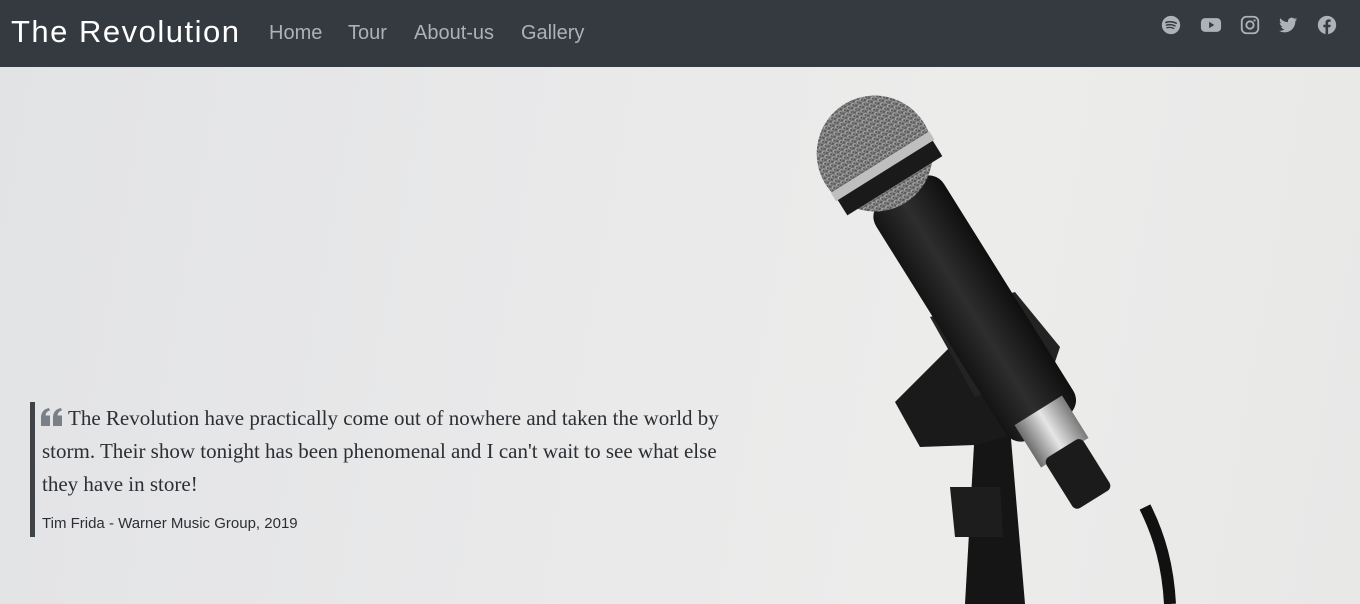 This screenshot has width=1360, height=604. I want to click on nav-home: Home, so click(295, 33).